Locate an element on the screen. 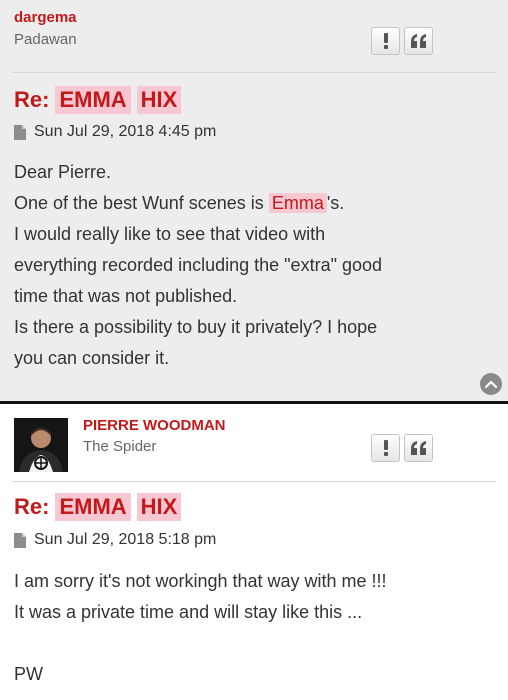 This screenshot has width=508, height=700. post-text: One of the best Wunf scenes is is located at coordinates (139, 203).